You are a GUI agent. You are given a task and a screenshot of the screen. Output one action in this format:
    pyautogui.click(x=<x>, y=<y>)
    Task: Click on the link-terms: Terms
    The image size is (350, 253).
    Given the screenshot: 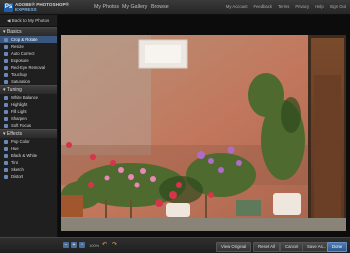 What is the action you would take?
    pyautogui.click(x=283, y=6)
    